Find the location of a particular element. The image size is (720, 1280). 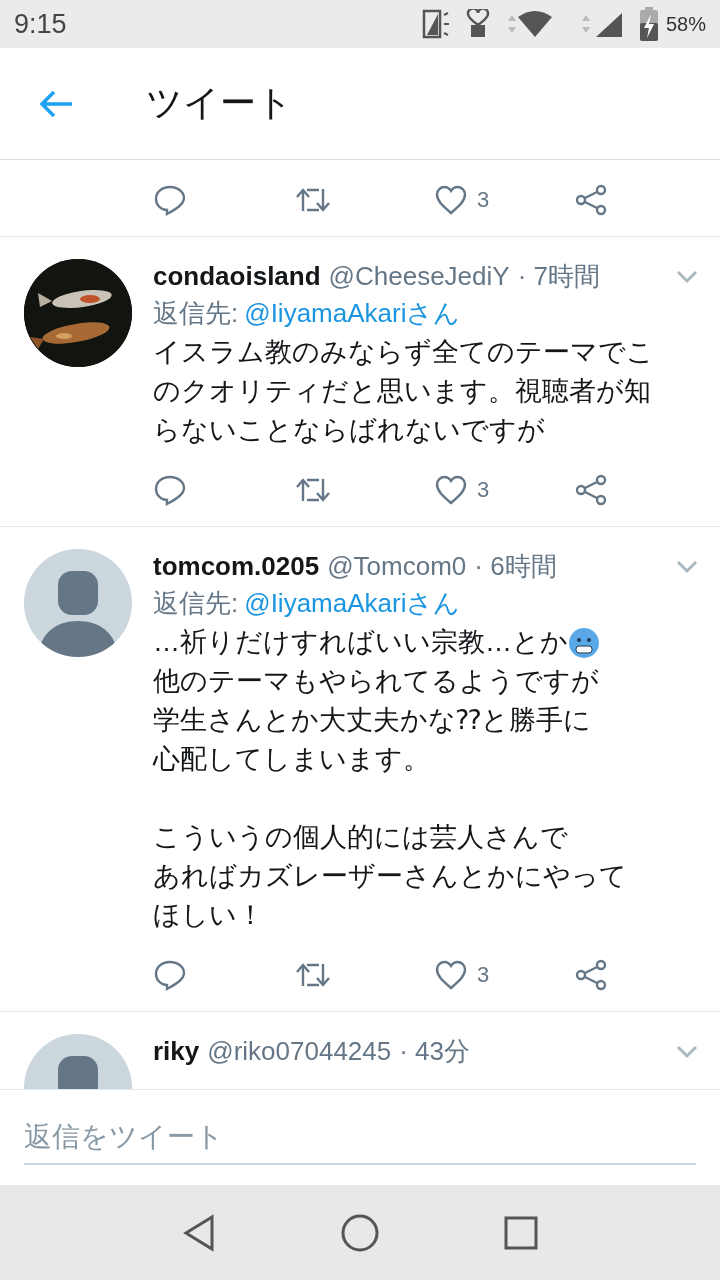

page-title: ツイート is located at coordinates (219, 103).